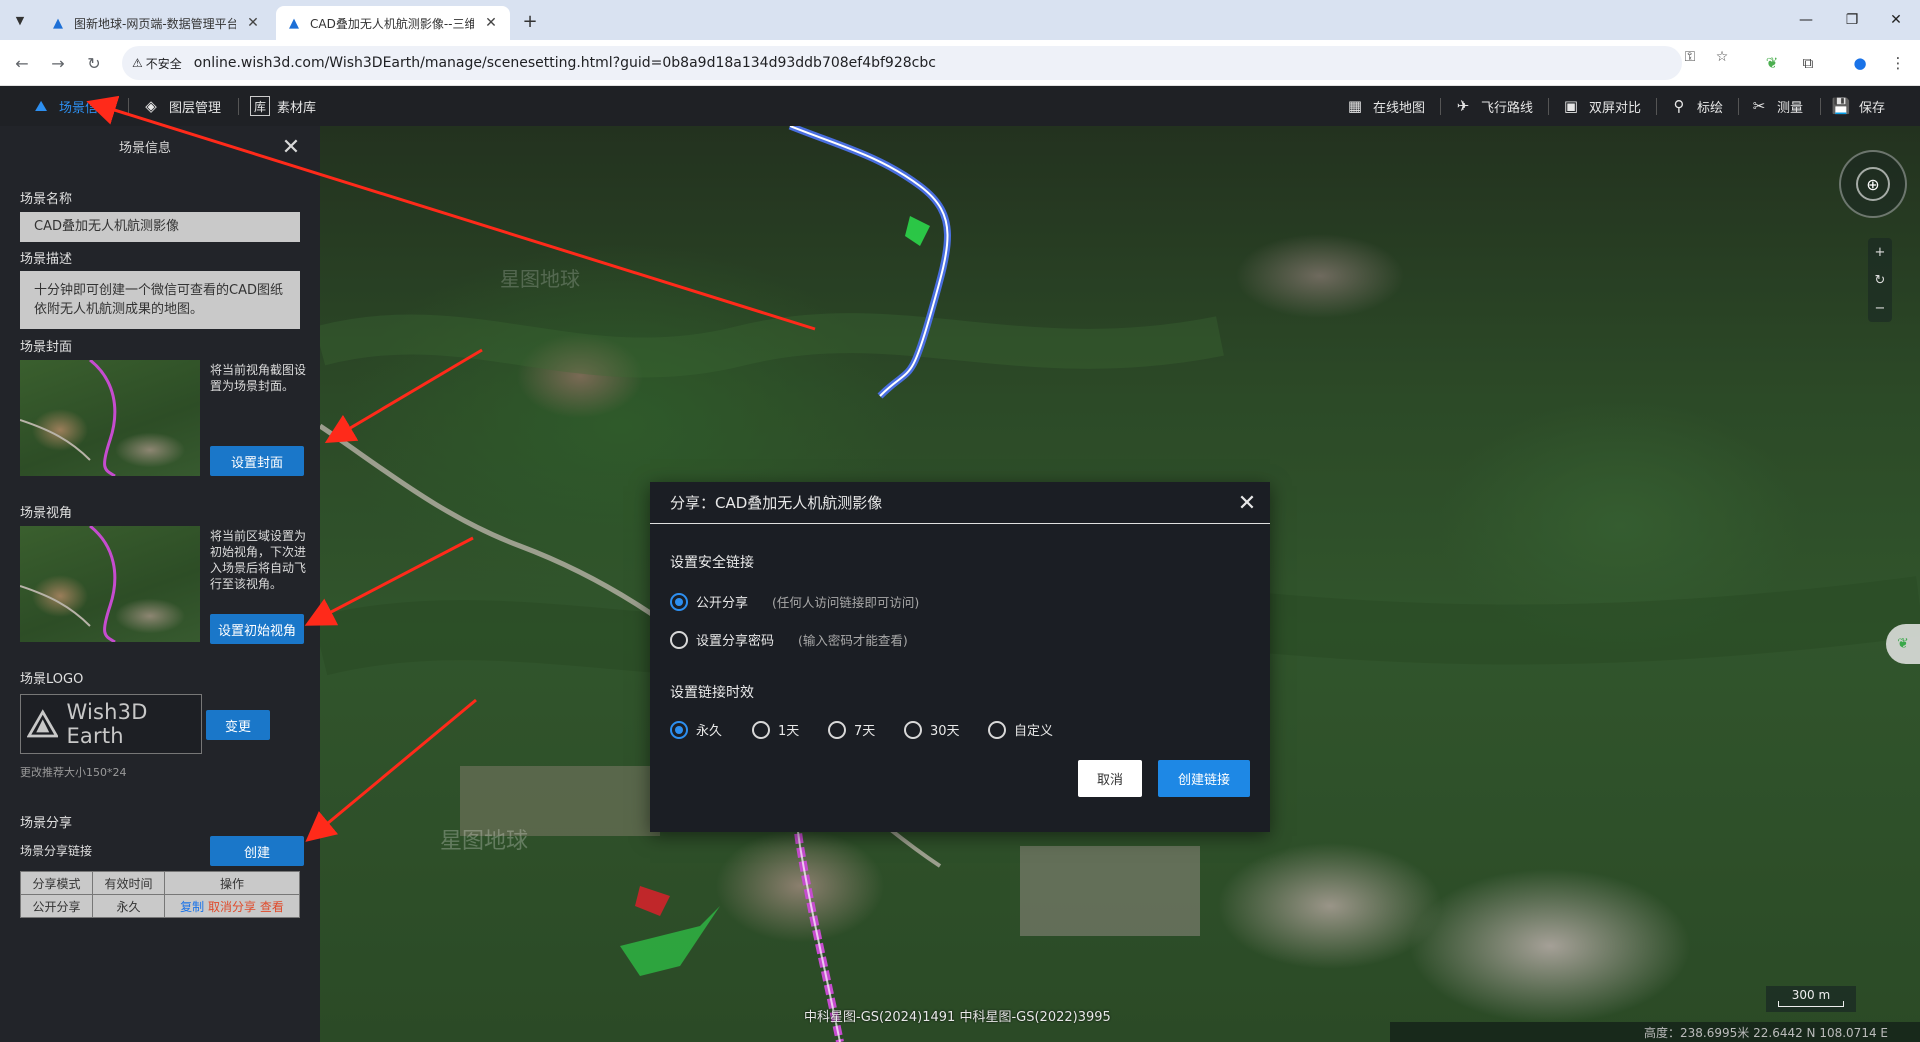 The height and width of the screenshot is (1042, 1920). What do you see at coordinates (1722, 57) in the screenshot?
I see `bookmark-star-icon: ☆` at bounding box center [1722, 57].